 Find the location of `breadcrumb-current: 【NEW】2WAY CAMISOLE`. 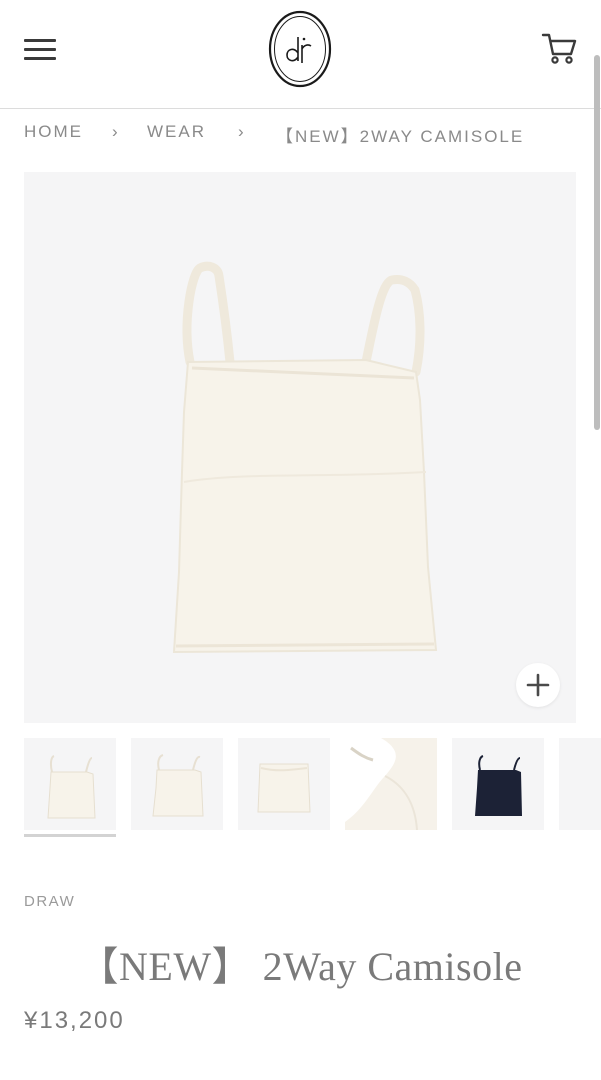

breadcrumb-current: 【NEW】2WAY CAMISOLE is located at coordinates (400, 136).